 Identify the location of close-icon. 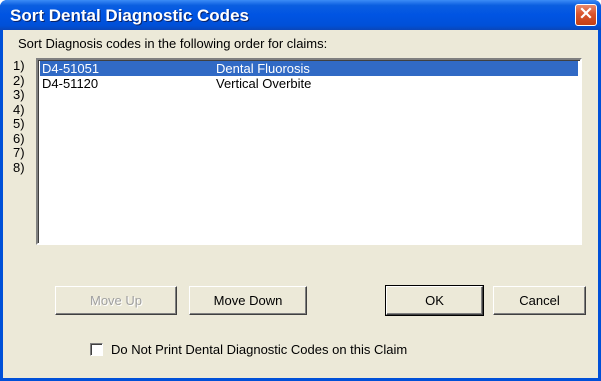
(586, 15).